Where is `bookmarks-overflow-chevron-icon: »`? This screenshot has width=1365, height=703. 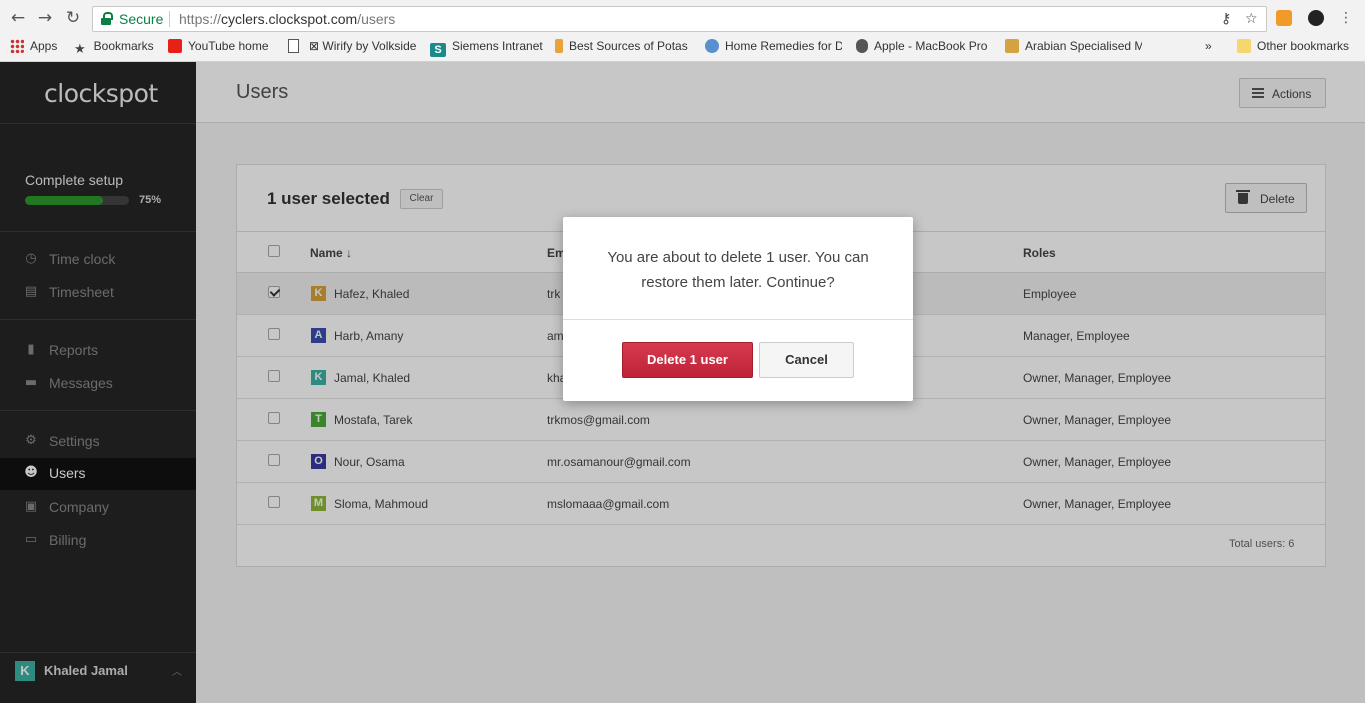
bookmarks-overflow-chevron-icon: » is located at coordinates (1208, 46).